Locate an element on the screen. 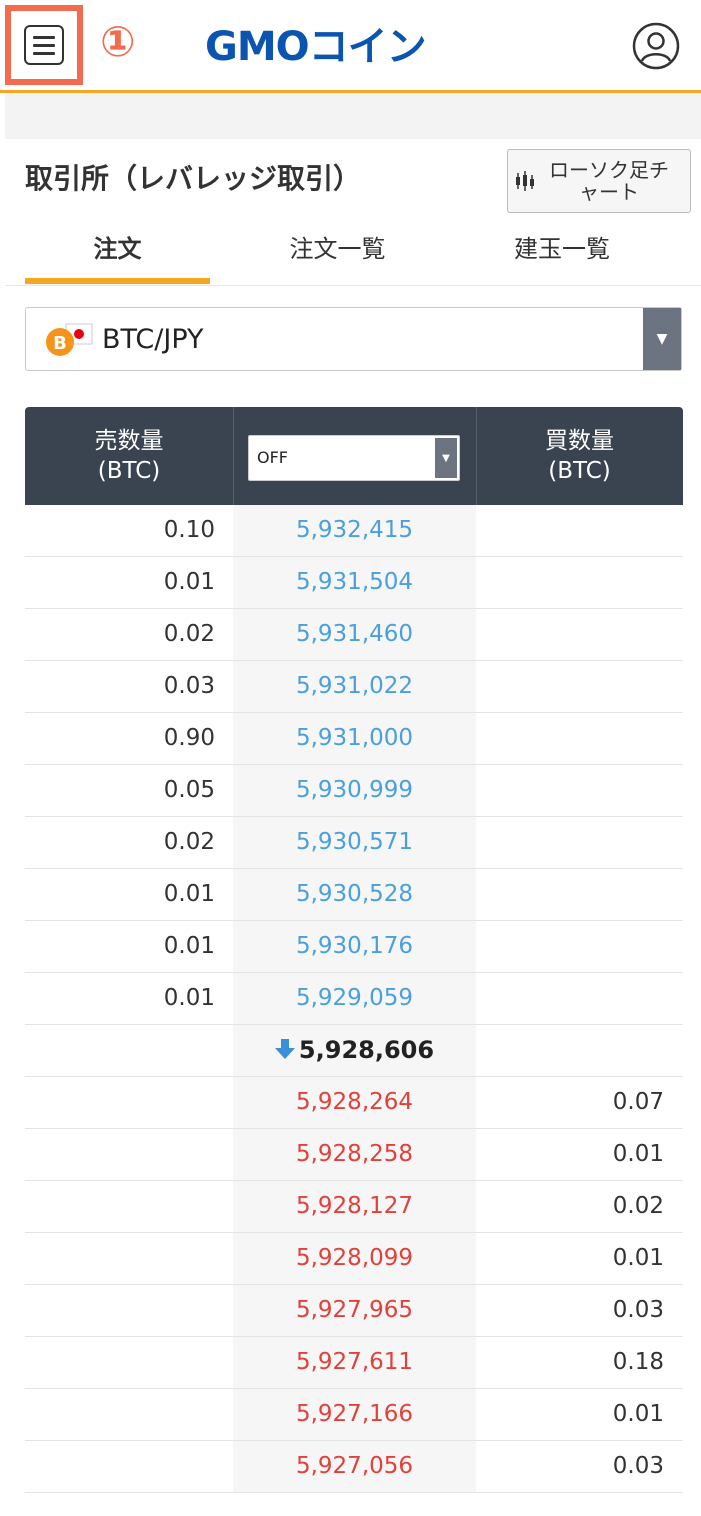 Image resolution: width=701 pixels, height=1516 pixels. last-price: 5,928,606 is located at coordinates (366, 1050).